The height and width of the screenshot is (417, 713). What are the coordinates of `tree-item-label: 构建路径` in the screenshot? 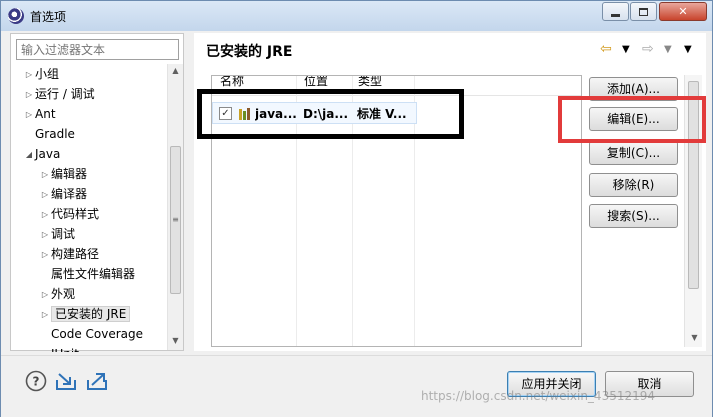 It's located at (75, 254).